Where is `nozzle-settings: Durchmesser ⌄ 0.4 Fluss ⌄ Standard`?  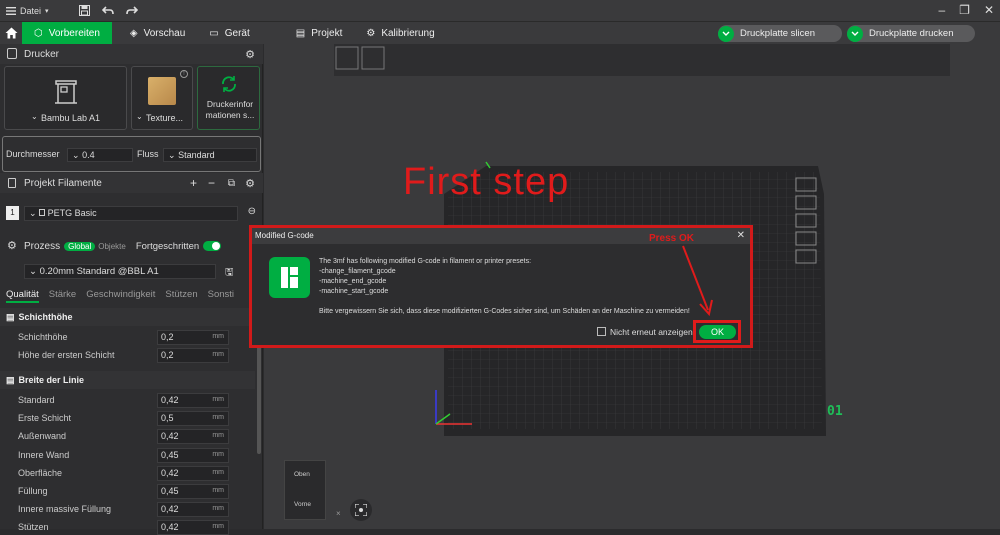 nozzle-settings: Durchmesser ⌄ 0.4 Fluss ⌄ Standard is located at coordinates (131, 154).